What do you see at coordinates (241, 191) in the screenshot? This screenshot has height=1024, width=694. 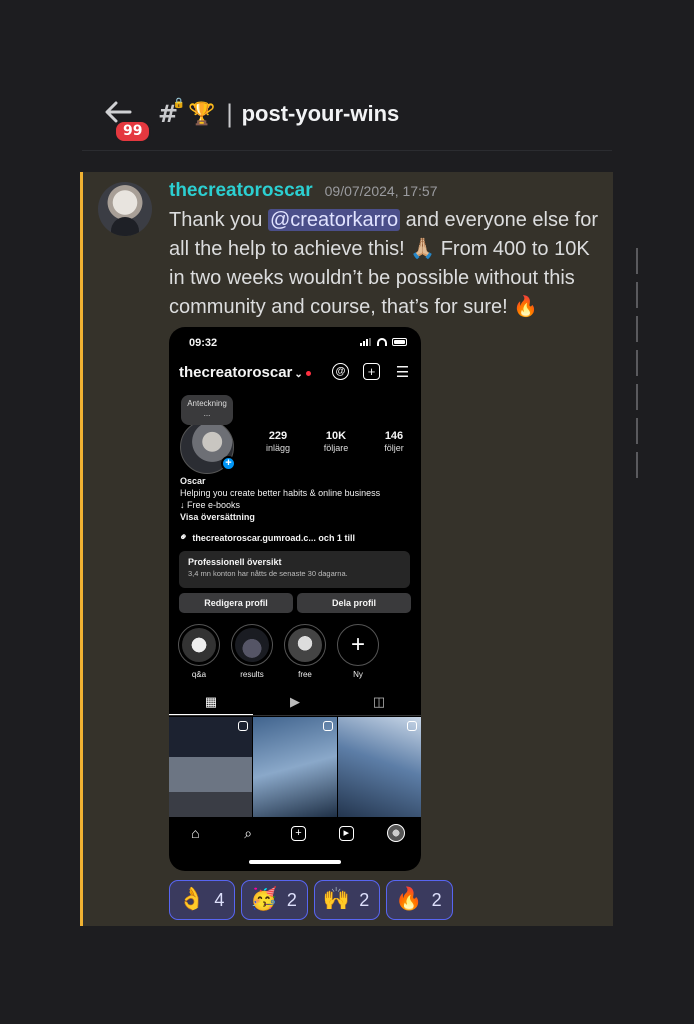 I see `author-name: thecreatoroscar` at bounding box center [241, 191].